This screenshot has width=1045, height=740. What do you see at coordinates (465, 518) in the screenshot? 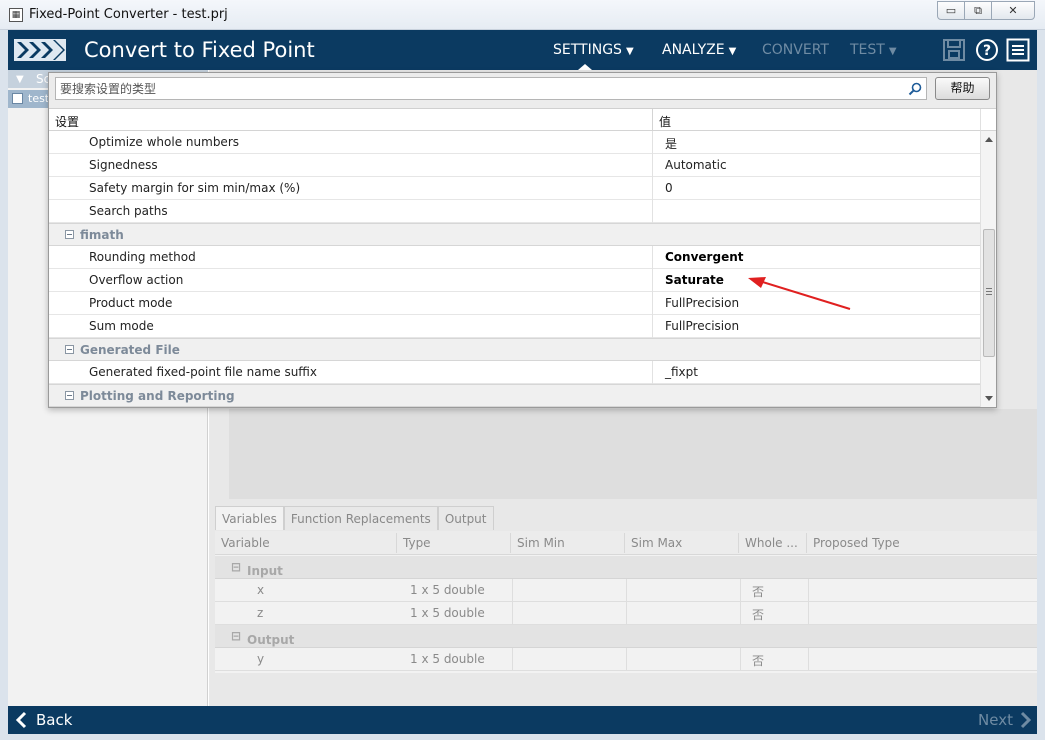
I see `tab-output: Output` at bounding box center [465, 518].